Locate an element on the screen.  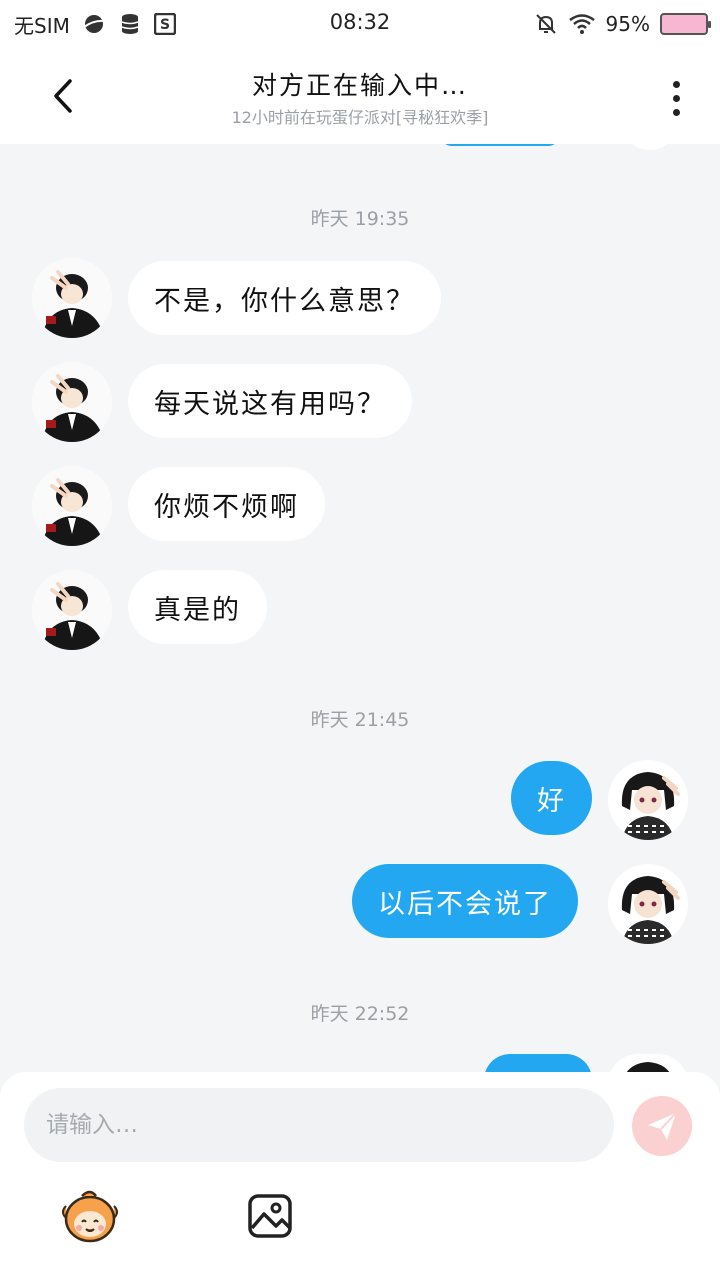
bell-off-icon is located at coordinates (545, 24).